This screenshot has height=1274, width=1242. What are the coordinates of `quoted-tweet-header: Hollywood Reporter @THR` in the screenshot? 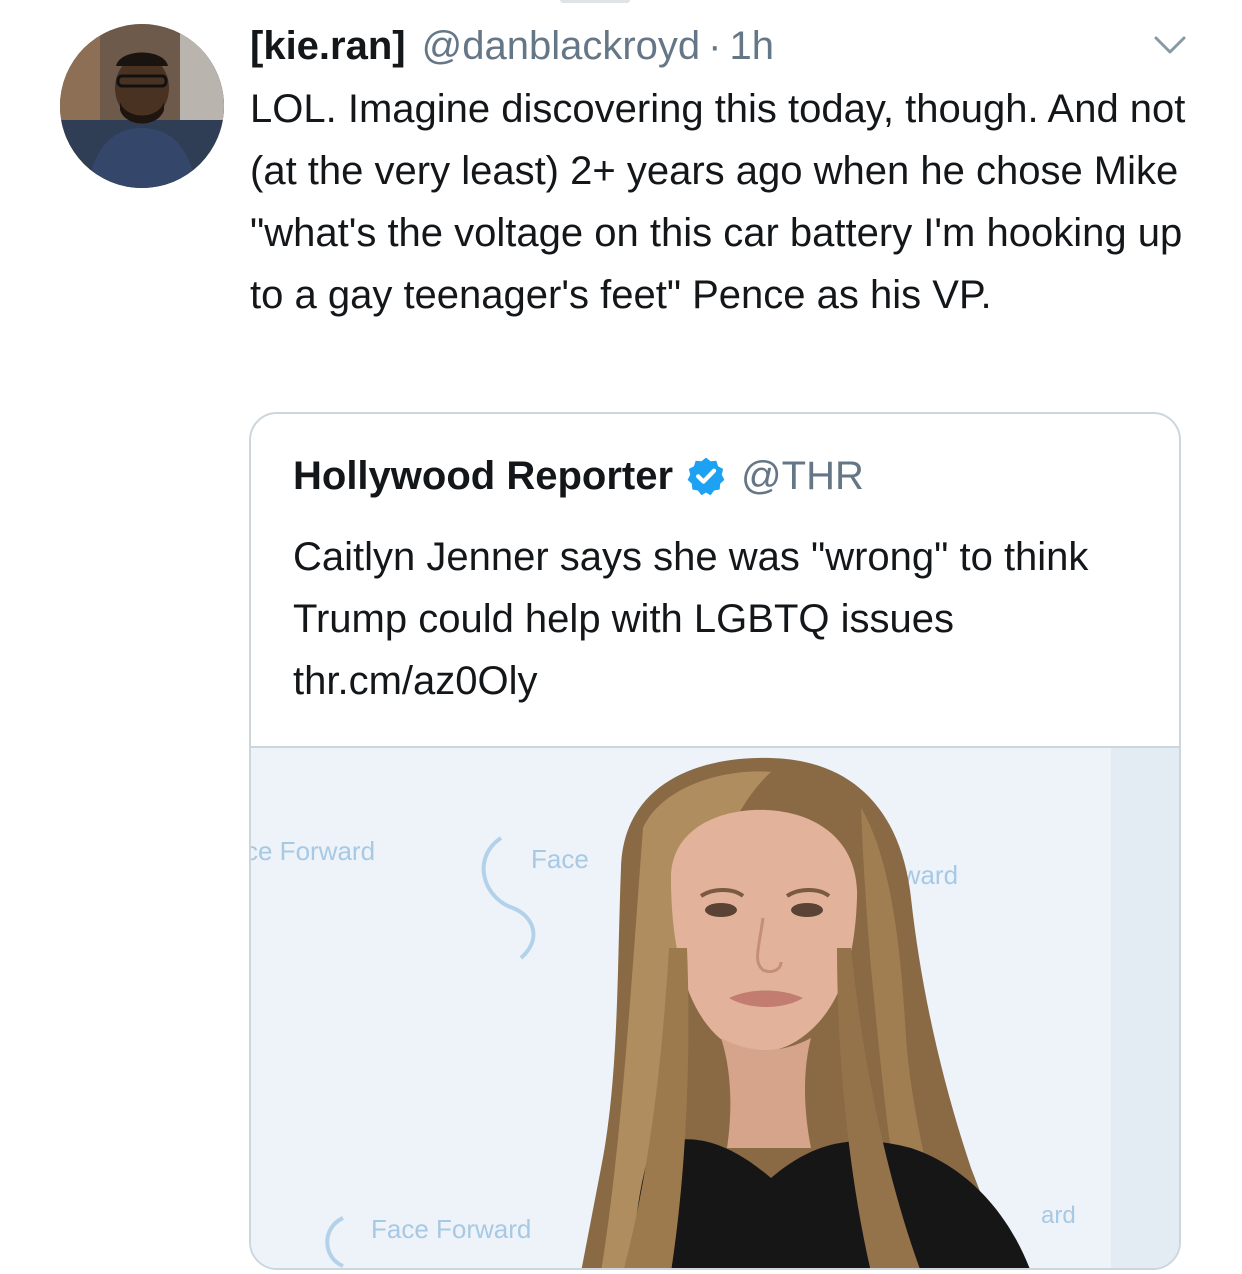 It's located at (578, 476).